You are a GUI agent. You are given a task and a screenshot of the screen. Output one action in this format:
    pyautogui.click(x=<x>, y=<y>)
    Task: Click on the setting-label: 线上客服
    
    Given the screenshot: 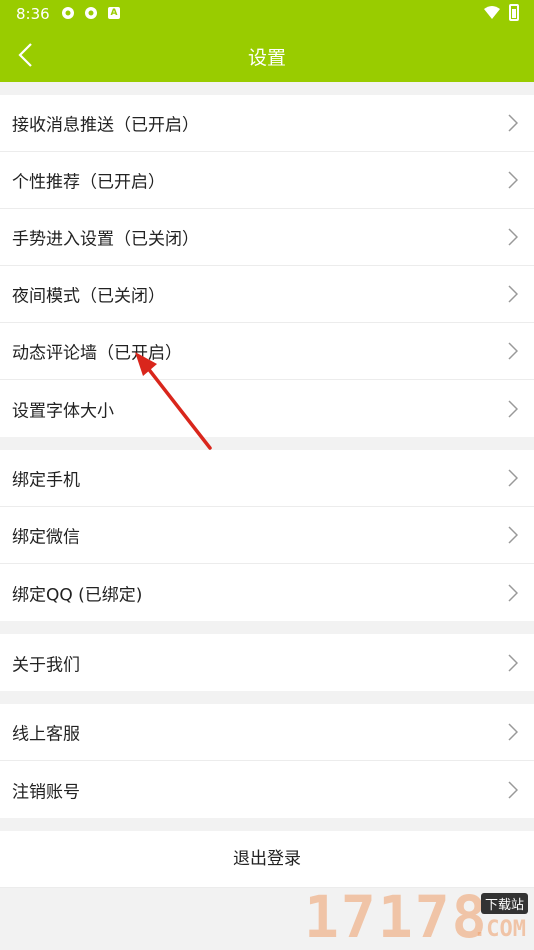 What is the action you would take?
    pyautogui.click(x=46, y=734)
    